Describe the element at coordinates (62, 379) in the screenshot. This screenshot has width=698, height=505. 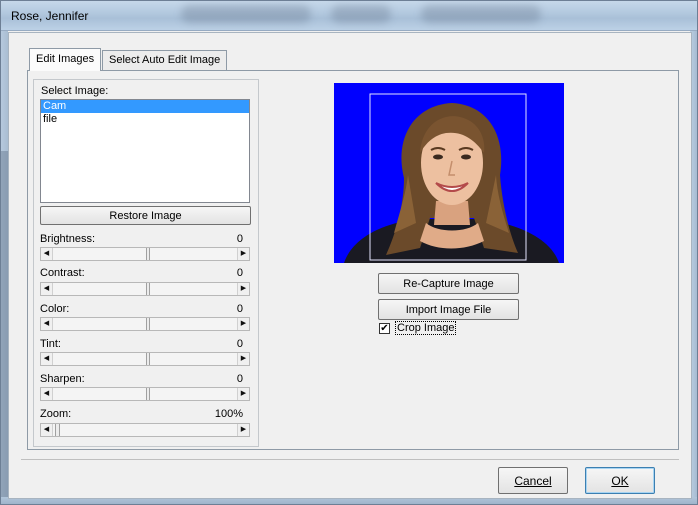
I see `sharpen-label: Sharpen:` at that location.